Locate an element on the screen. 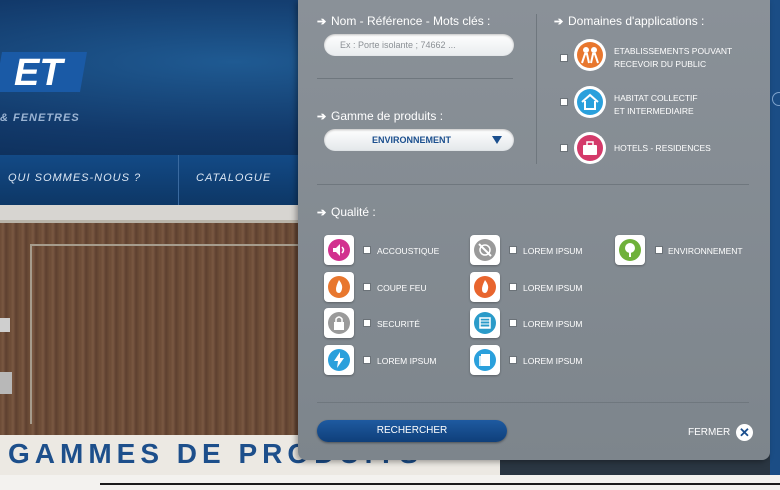  cross-circle-icon is located at coordinates (485, 250).